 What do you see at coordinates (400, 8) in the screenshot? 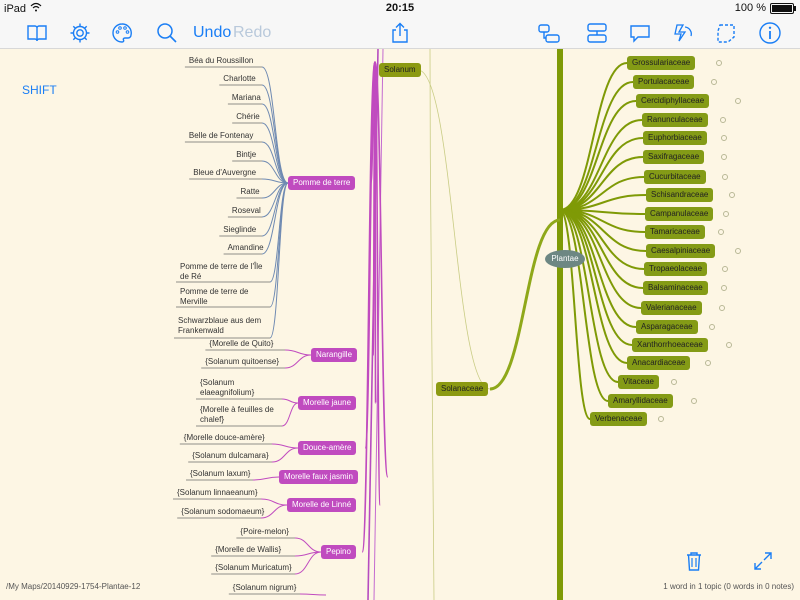
I see `clock: 20:15` at bounding box center [400, 8].